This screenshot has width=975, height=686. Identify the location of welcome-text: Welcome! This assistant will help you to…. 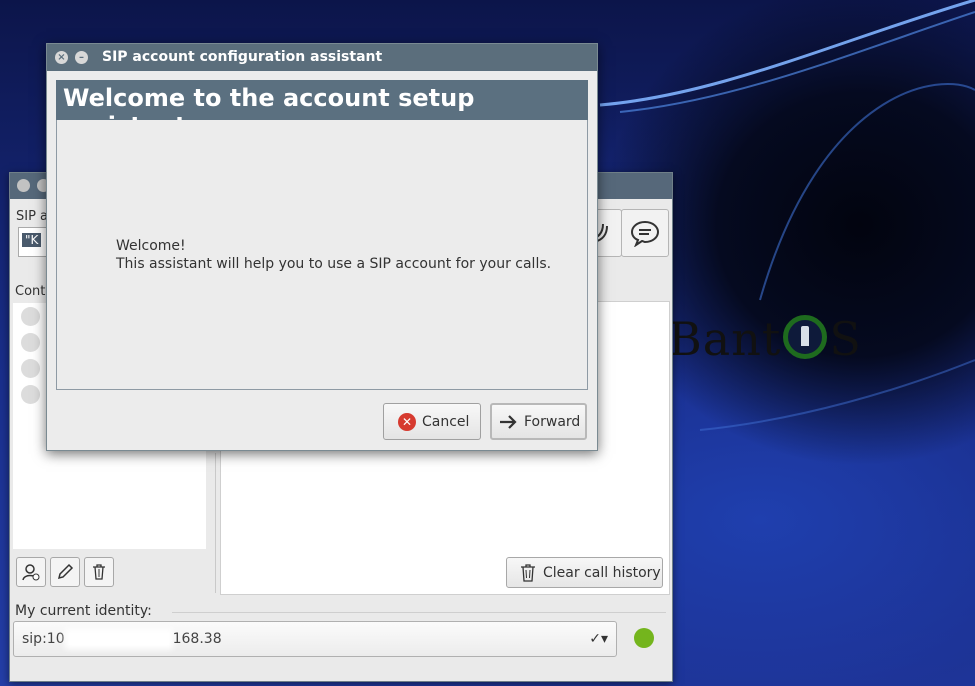
(333, 255).